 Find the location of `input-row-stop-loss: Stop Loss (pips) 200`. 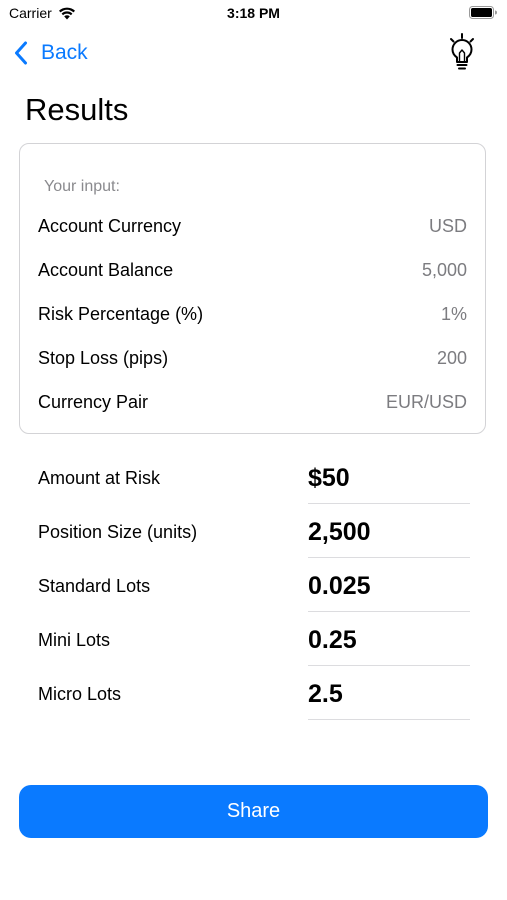

input-row-stop-loss: Stop Loss (pips) 200 is located at coordinates (252, 358).